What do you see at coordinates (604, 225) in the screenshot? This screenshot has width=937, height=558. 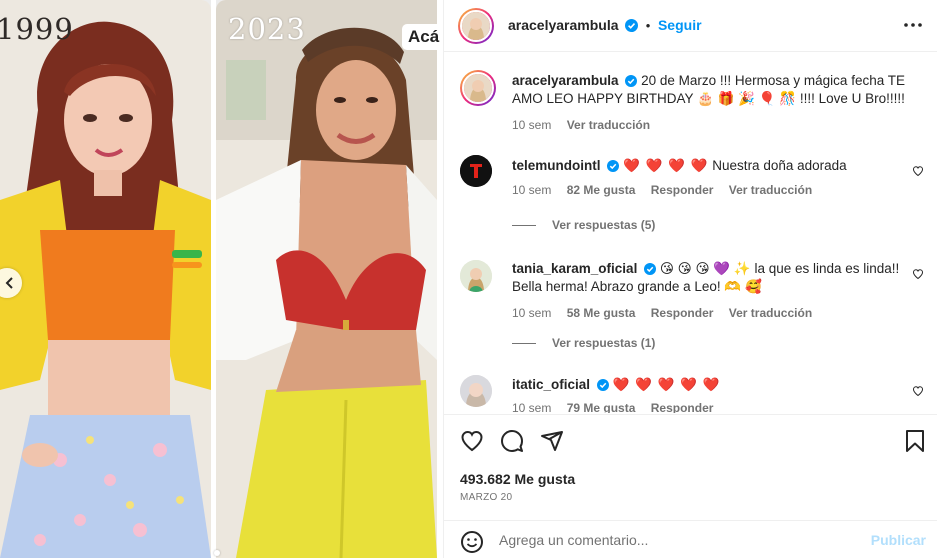 I see `view-replies-label: Ver respuestas (5)` at bounding box center [604, 225].